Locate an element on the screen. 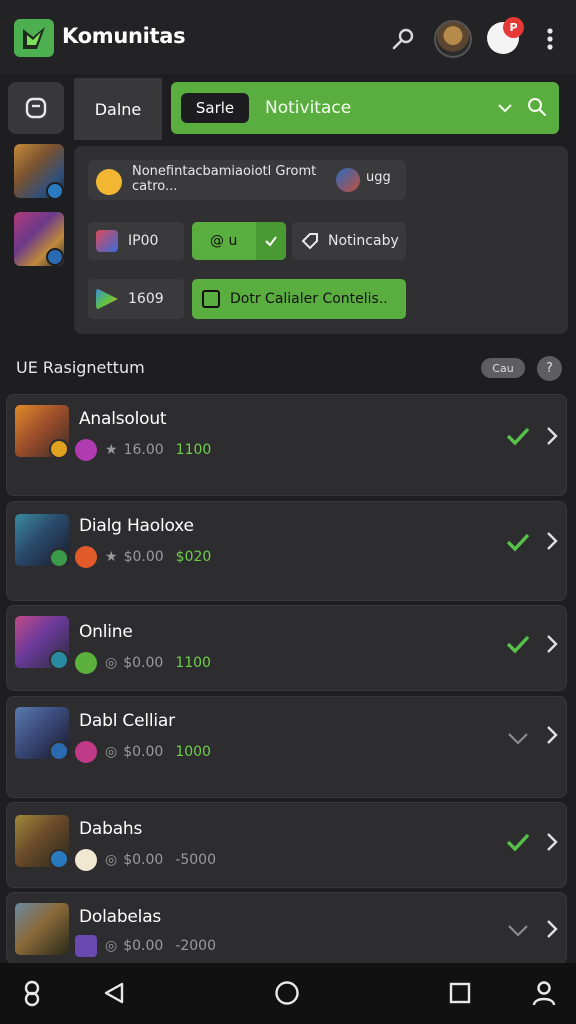 The height and width of the screenshot is (1024, 576). list-item-price: -5000 is located at coordinates (195, 860).